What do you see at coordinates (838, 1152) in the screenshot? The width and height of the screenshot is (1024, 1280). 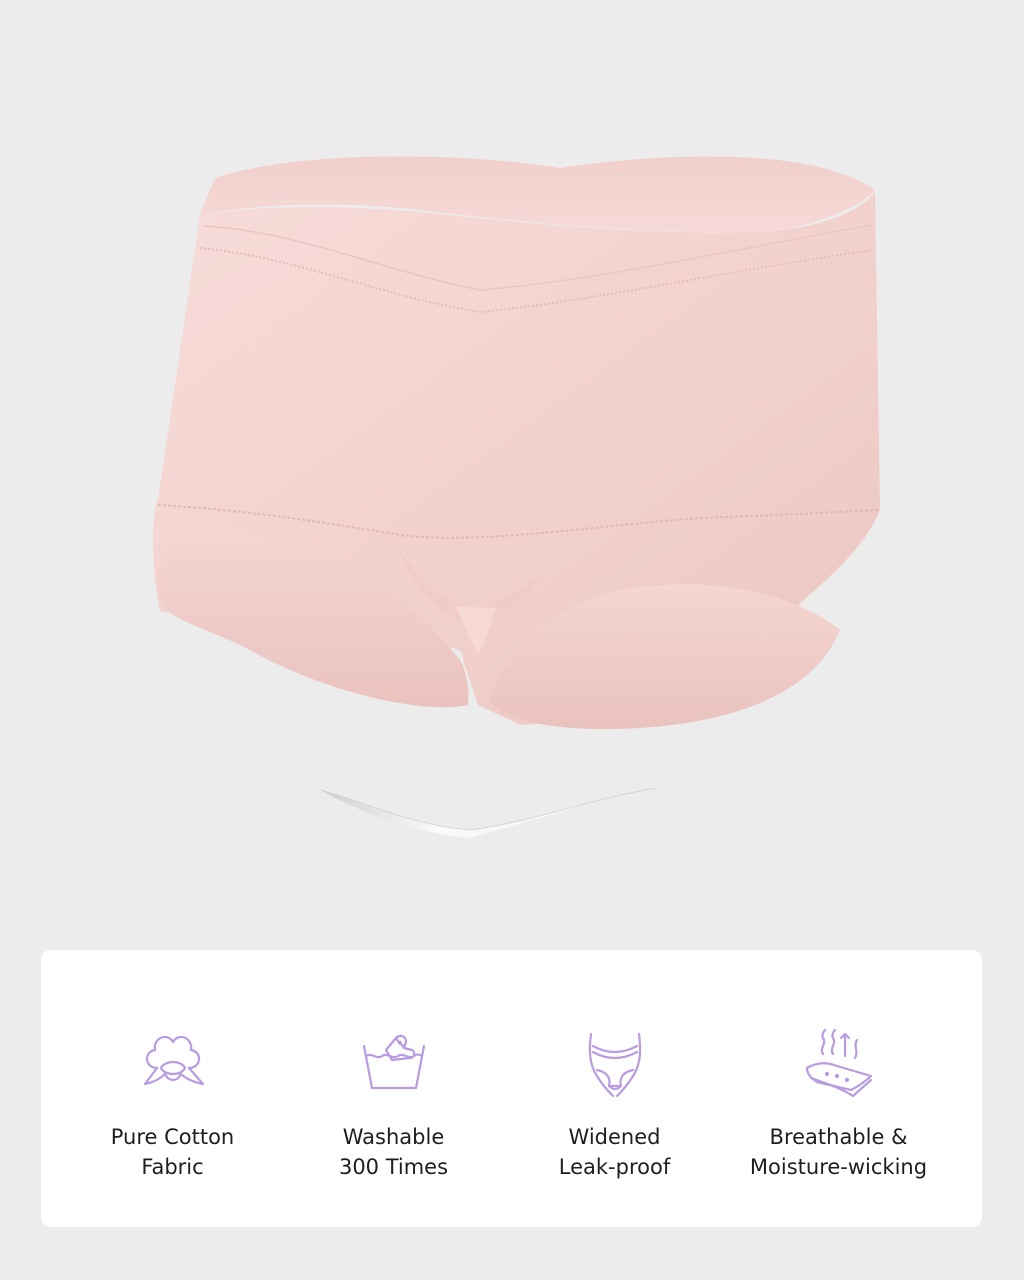 I see `feature-label: Breathable & Moisture-wicking` at bounding box center [838, 1152].